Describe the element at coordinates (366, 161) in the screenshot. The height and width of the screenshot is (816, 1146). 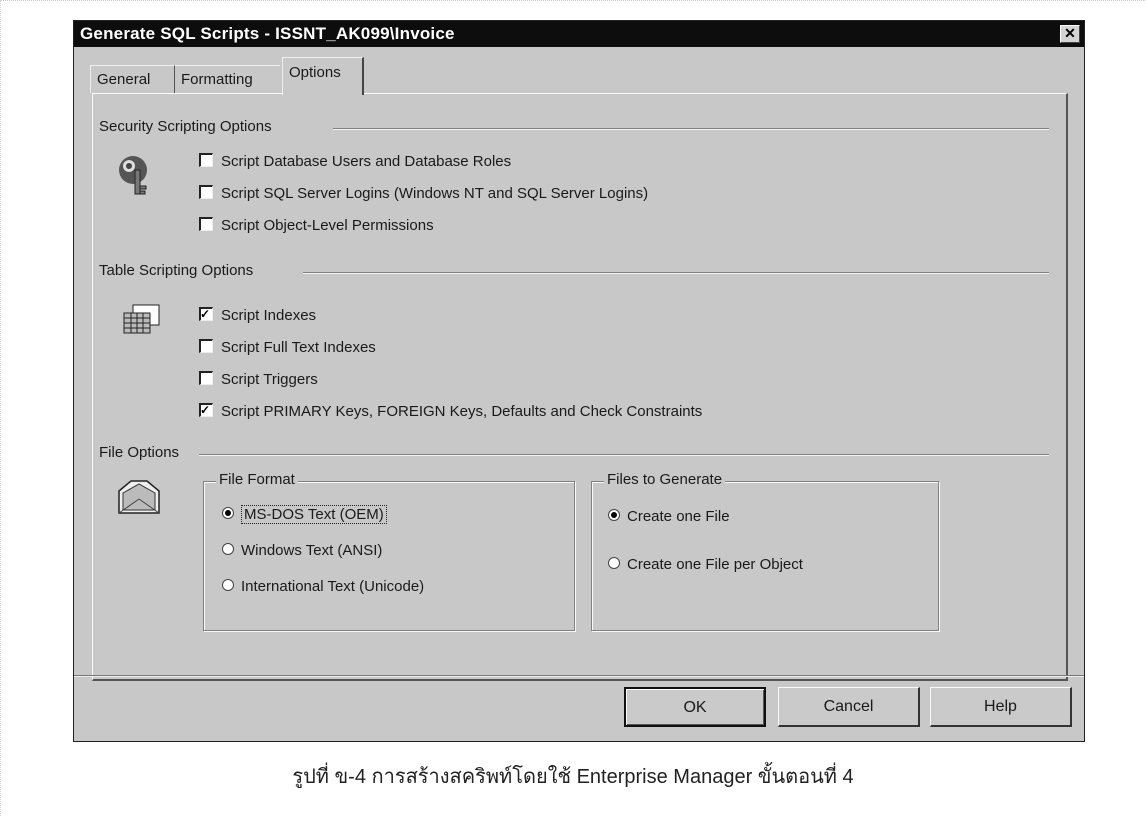
I see `checkbox-label: Script Database Users and Database Roles` at that location.